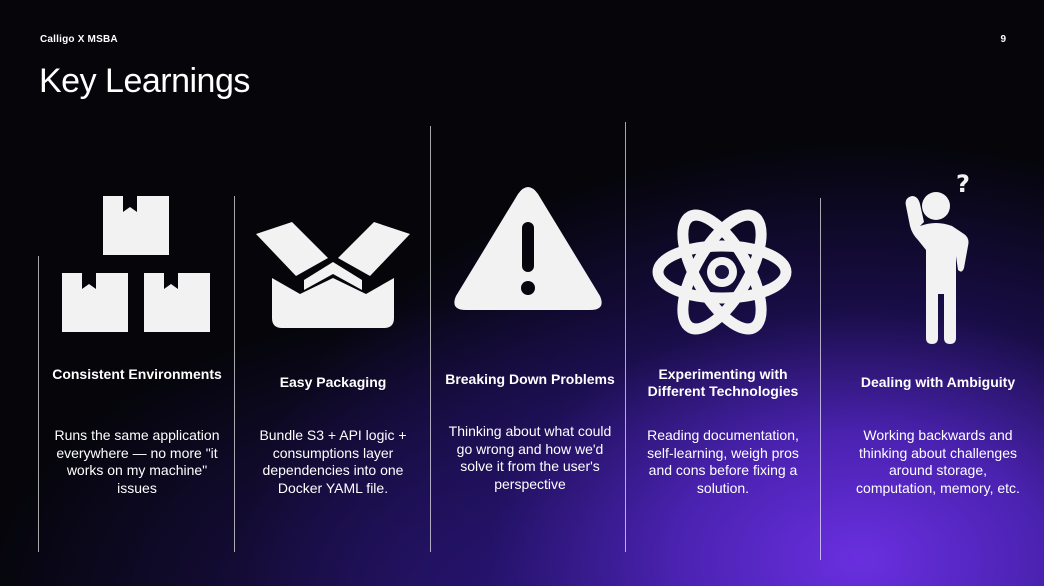  Describe the element at coordinates (144, 81) in the screenshot. I see `page-title: Key Learnings` at that location.